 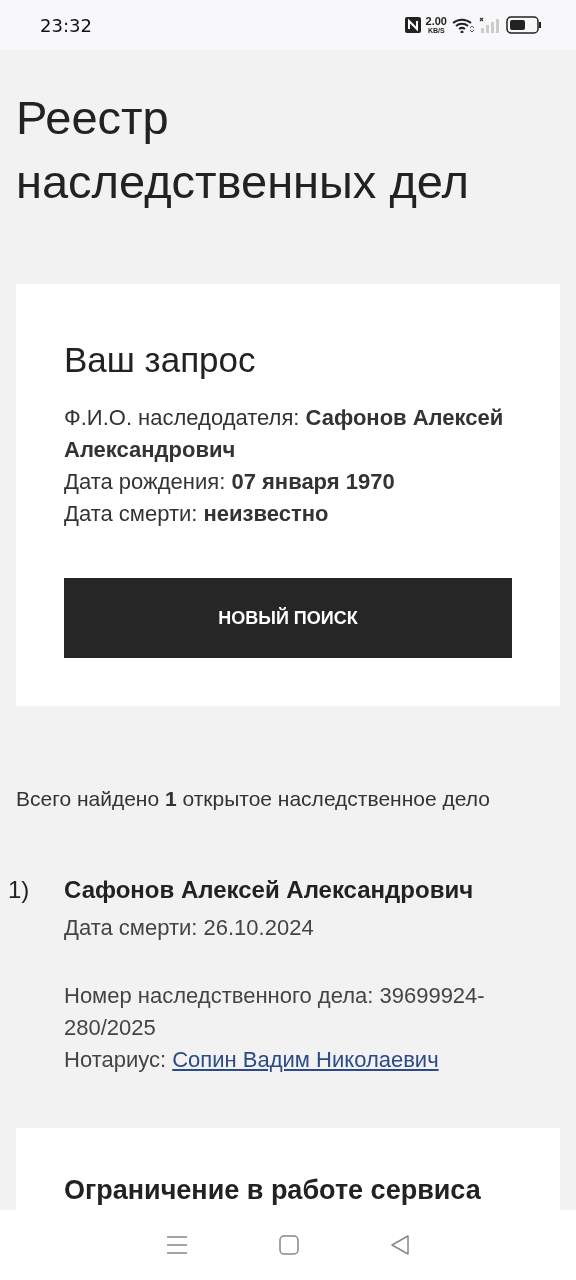 What do you see at coordinates (197, 514) in the screenshot?
I see `query-detail: Дата смерти: неизвестно` at bounding box center [197, 514].